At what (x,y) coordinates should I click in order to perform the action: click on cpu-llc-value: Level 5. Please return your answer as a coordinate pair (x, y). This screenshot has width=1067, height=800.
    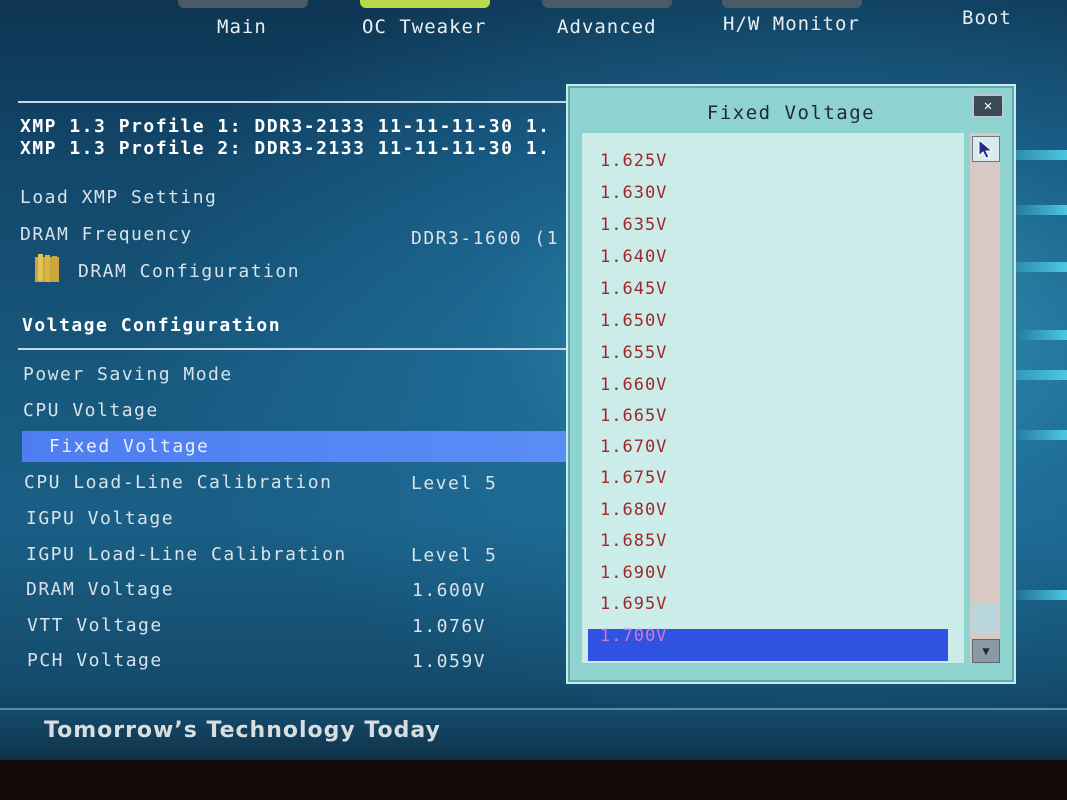
    Looking at the image, I should click on (454, 483).